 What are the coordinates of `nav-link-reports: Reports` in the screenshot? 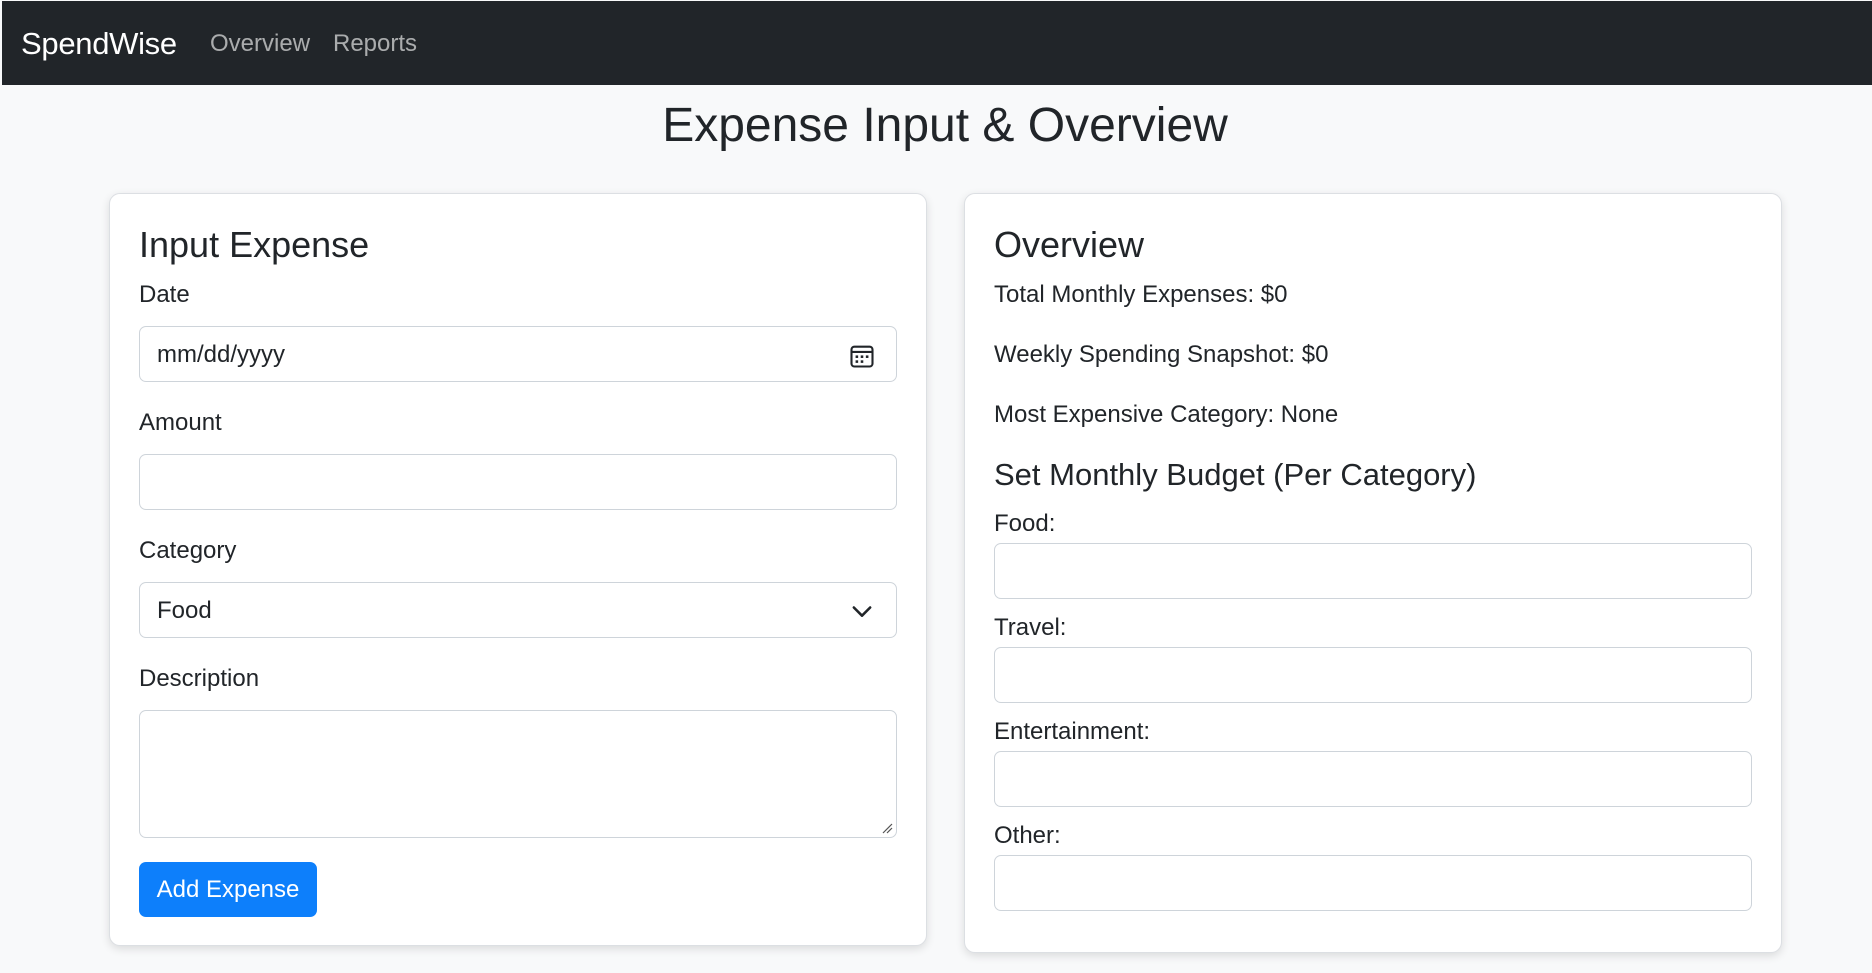 It's located at (375, 44).